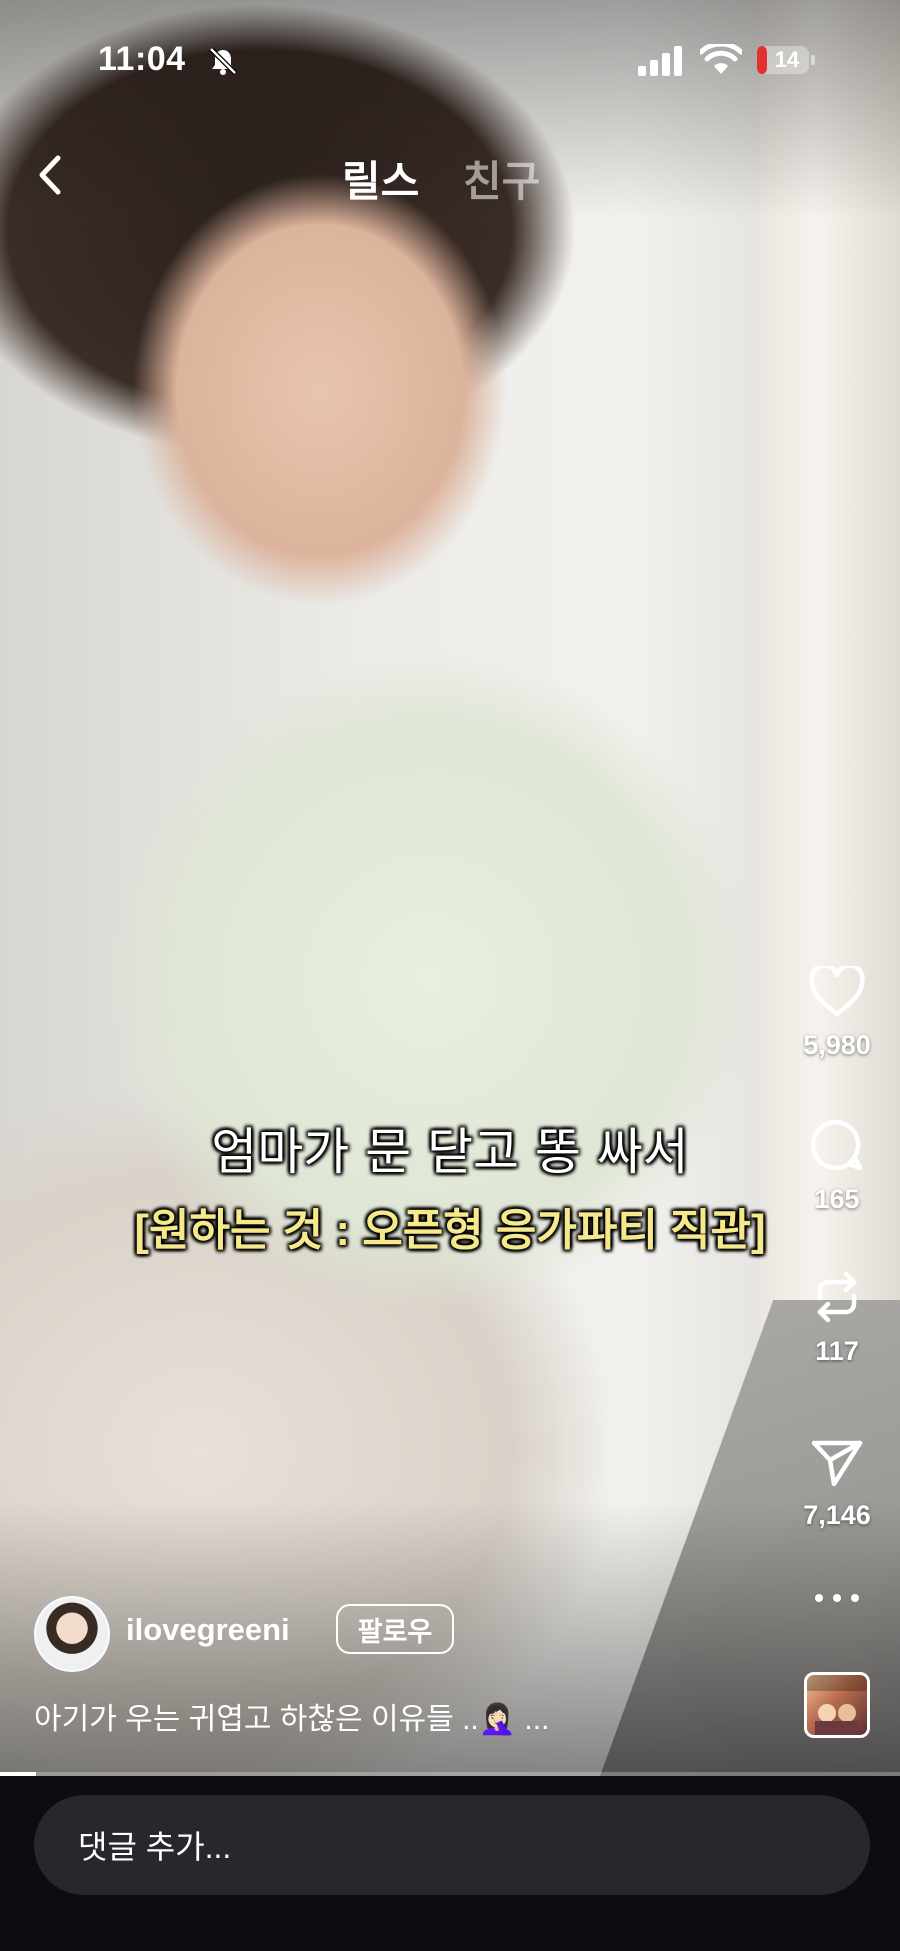 The width and height of the screenshot is (900, 1951). What do you see at coordinates (142, 59) in the screenshot?
I see `status-time: 11:04` at bounding box center [142, 59].